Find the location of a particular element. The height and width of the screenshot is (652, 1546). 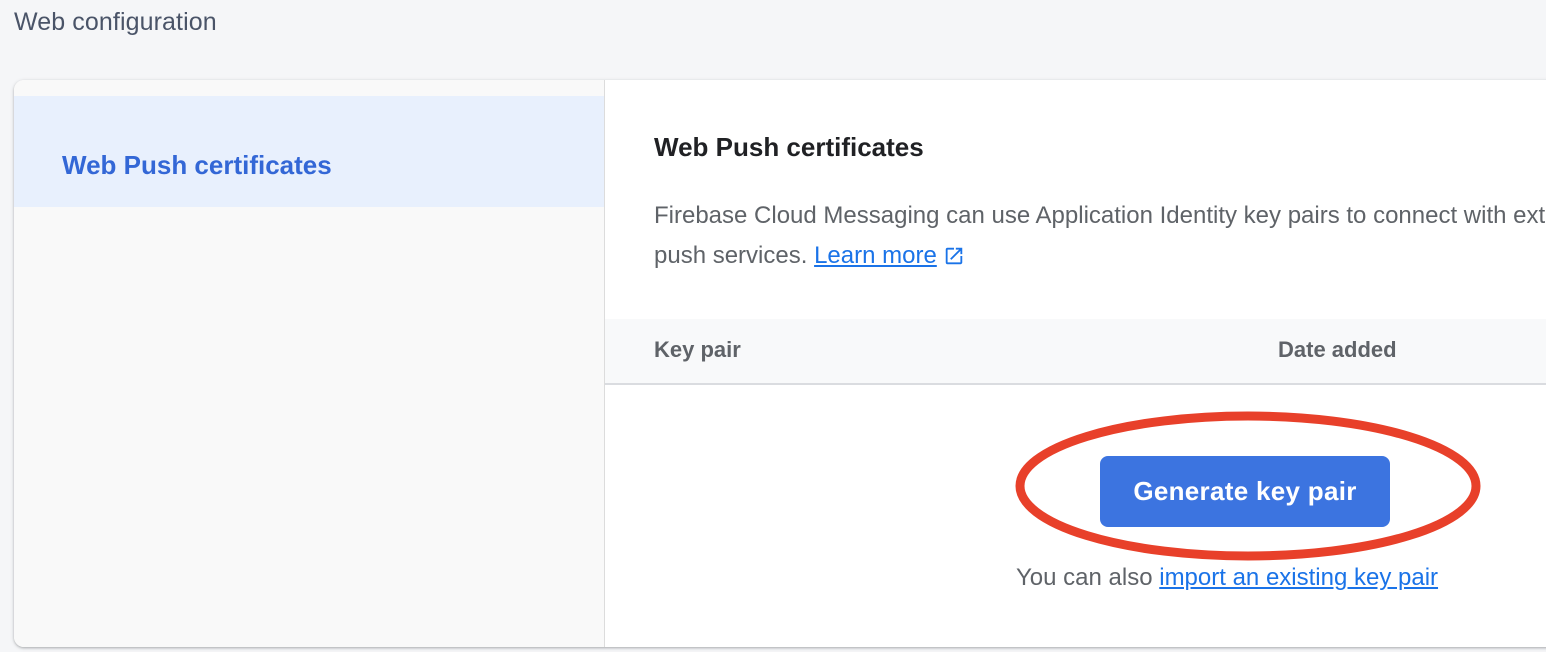

import-existing-key-pair-link: import an existing key pair is located at coordinates (1298, 577).